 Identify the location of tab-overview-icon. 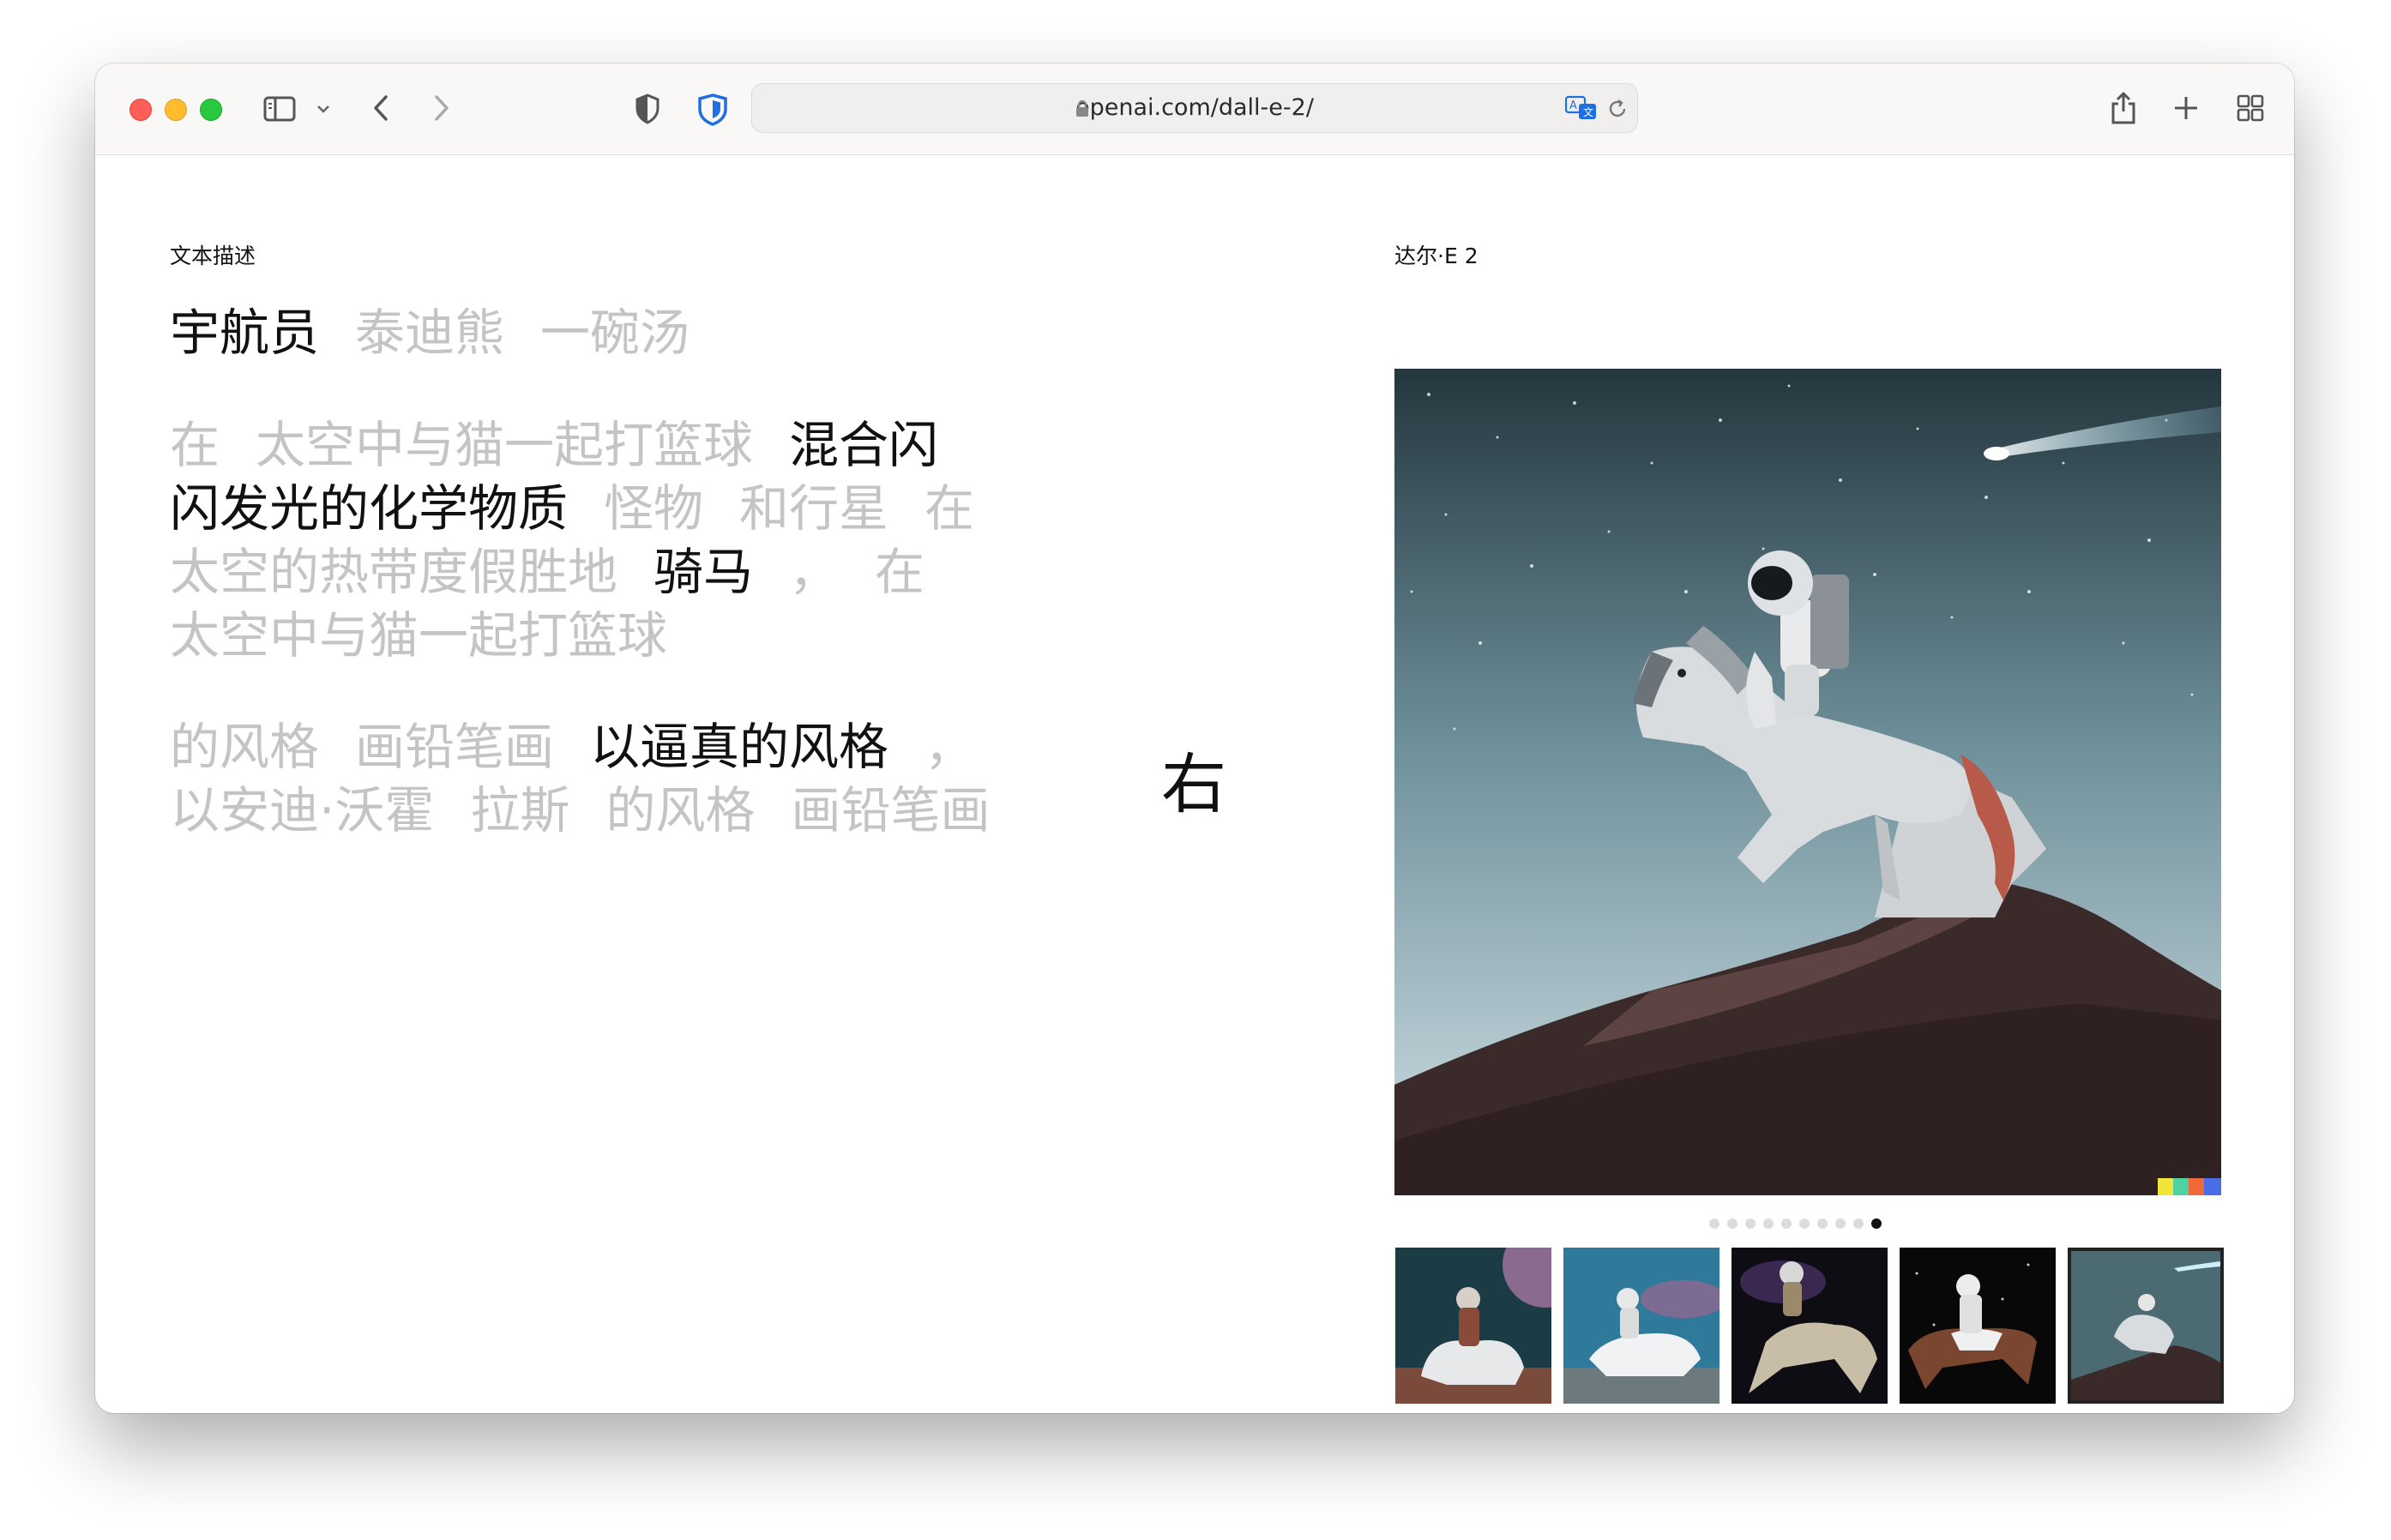
(2250, 108).